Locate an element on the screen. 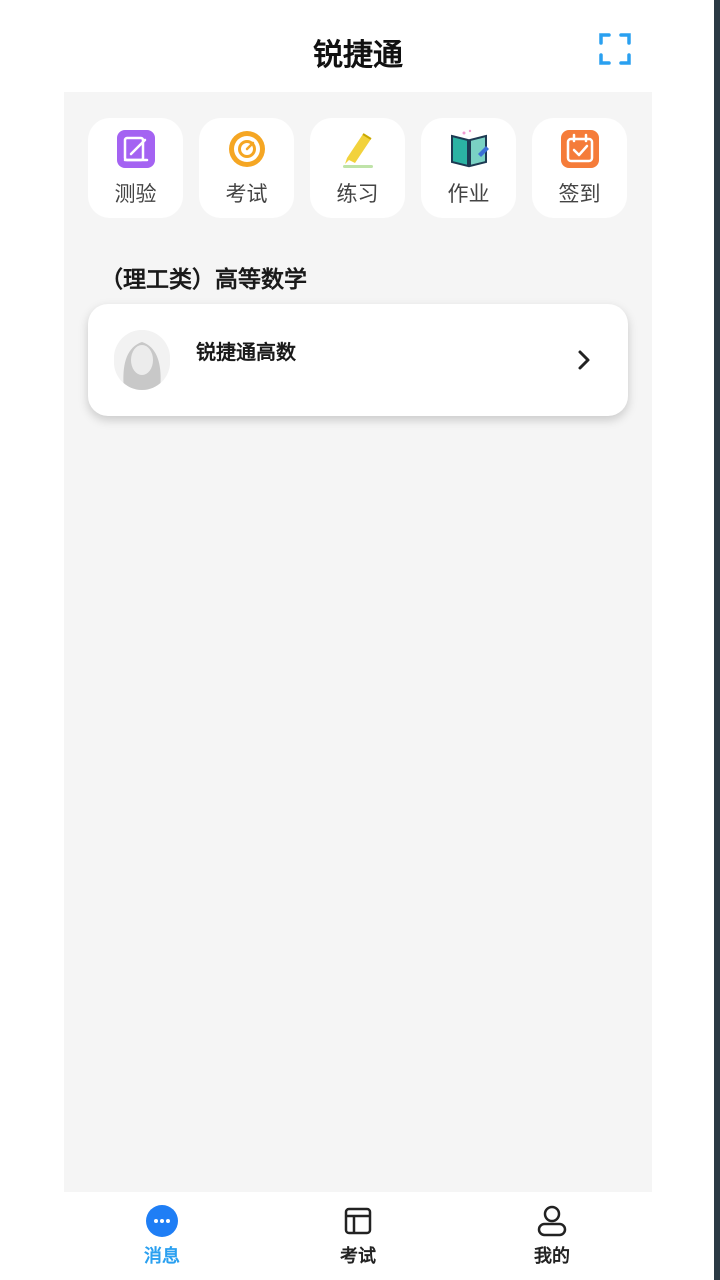 The height and width of the screenshot is (1280, 720). bottom-tab-bar: 消息 考试 我的 is located at coordinates (358, 1236).